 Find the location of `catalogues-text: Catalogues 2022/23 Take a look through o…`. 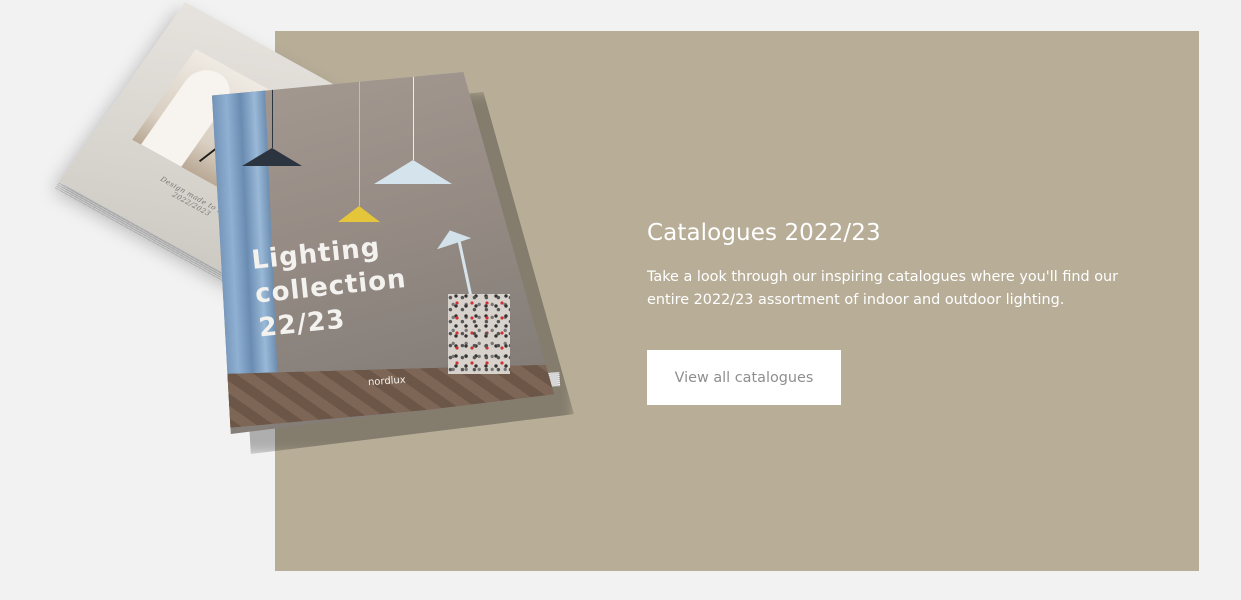

catalogues-text: Catalogues 2022/23 Take a look through o… is located at coordinates (897, 264).